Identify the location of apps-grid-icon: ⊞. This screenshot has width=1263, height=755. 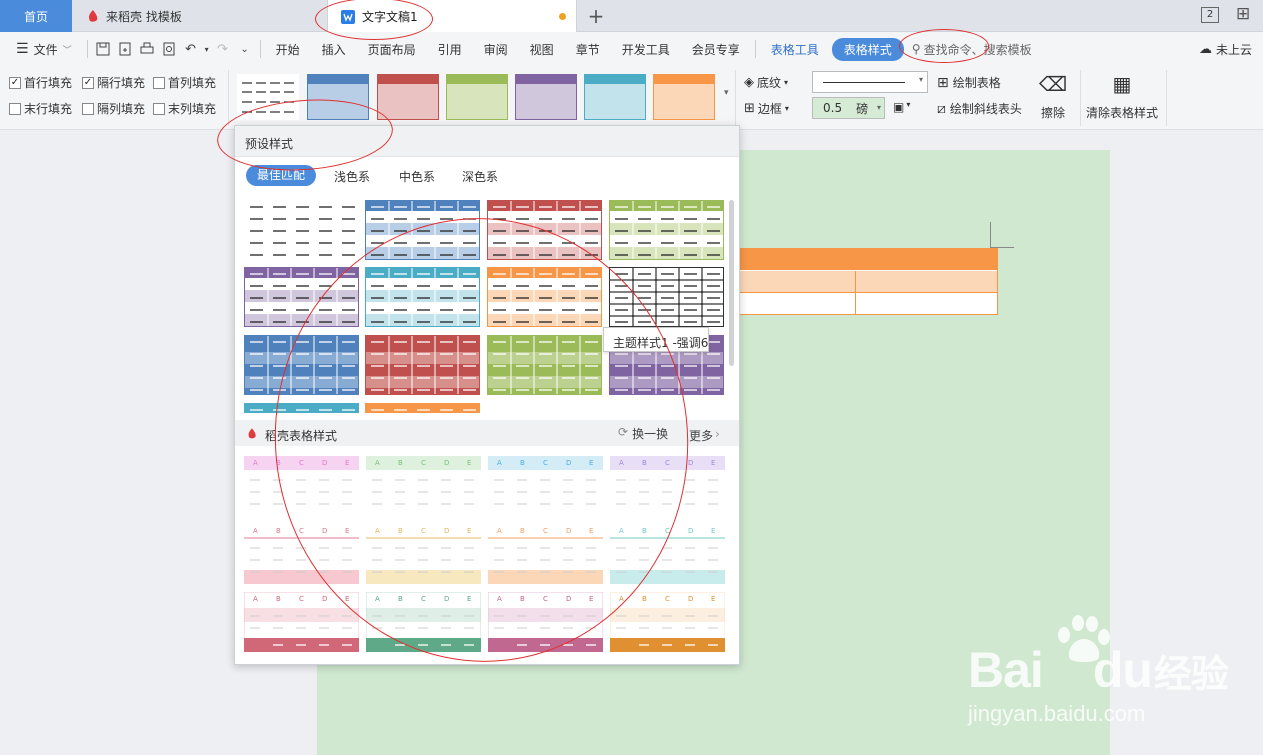
(1243, 14).